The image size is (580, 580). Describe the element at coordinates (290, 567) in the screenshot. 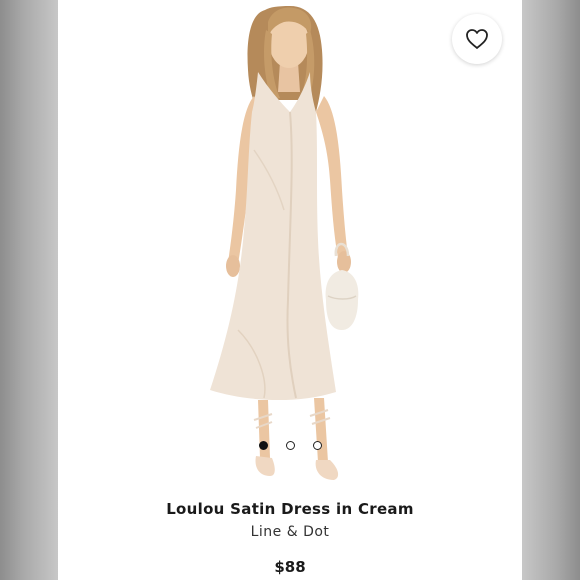

I see `product-price: $88` at that location.